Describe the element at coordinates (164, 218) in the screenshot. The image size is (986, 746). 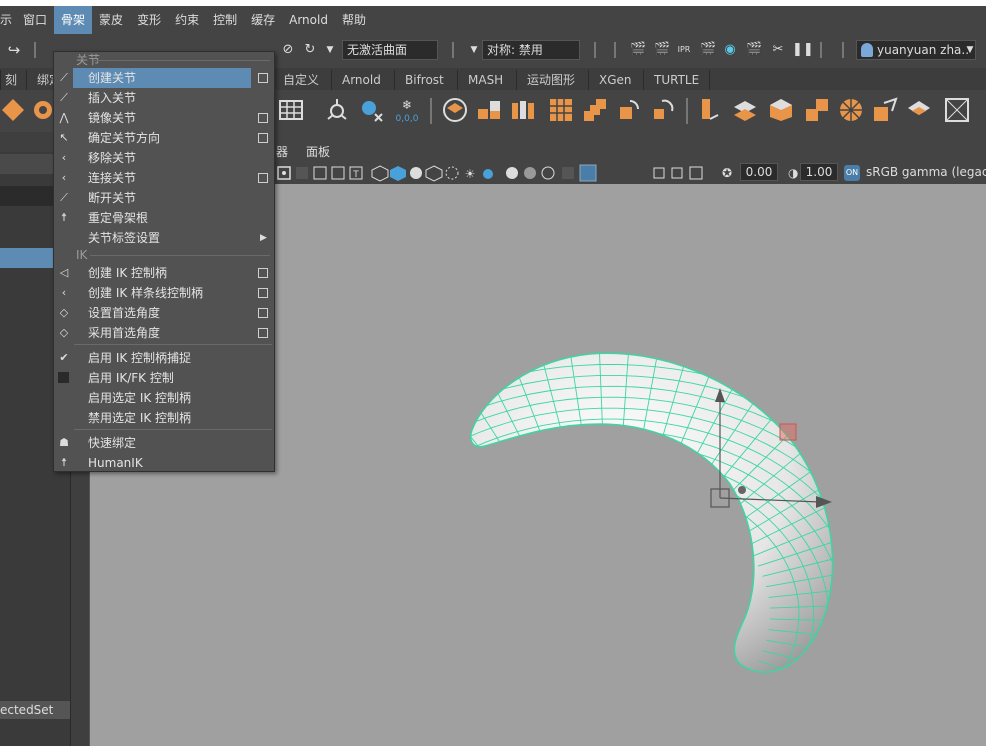
I see `menu-item-reroot-skeleton: ☨ 重定骨架根` at that location.